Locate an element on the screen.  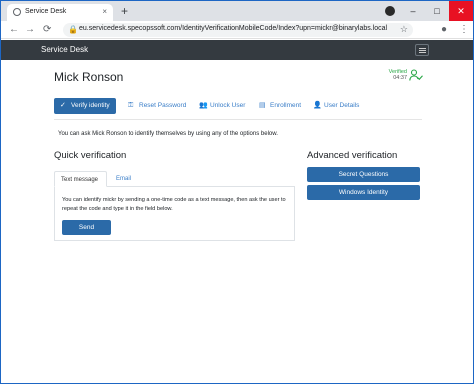
user-icon: 👤 is located at coordinates (317, 105).